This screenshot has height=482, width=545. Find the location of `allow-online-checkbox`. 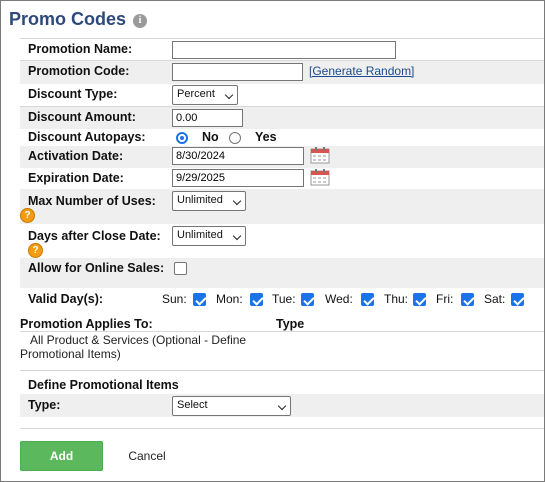

allow-online-checkbox is located at coordinates (180, 268).